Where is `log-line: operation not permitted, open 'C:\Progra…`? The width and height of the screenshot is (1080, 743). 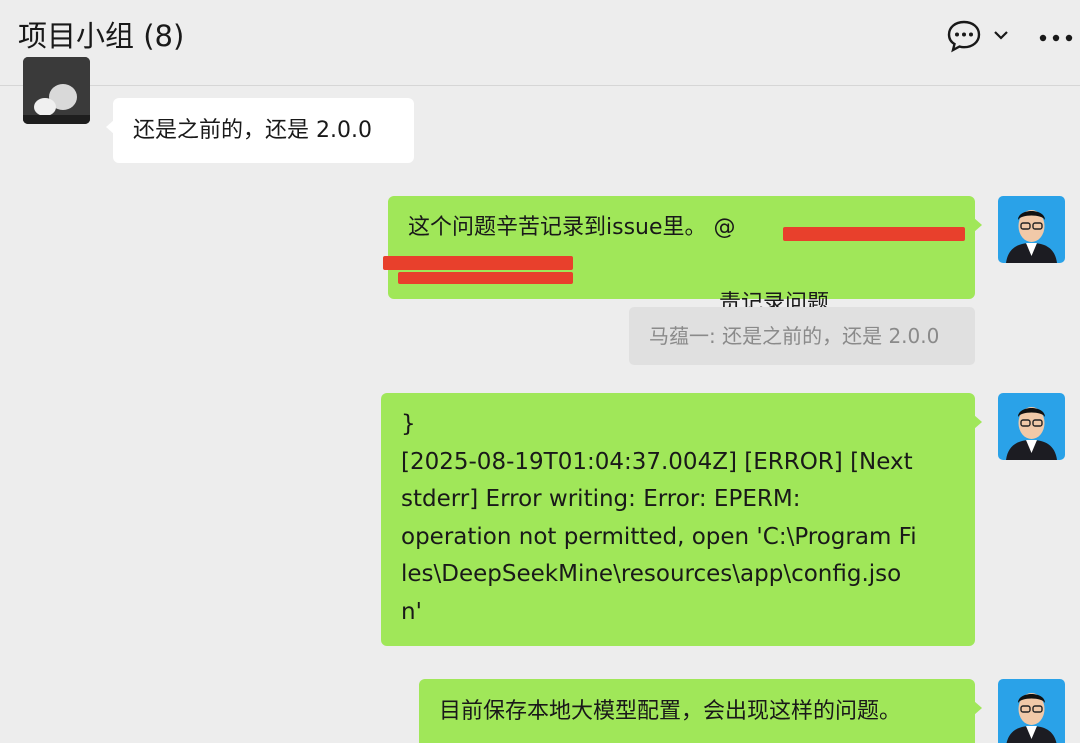 log-line: operation not permitted, open 'C:\Progra… is located at coordinates (659, 536).